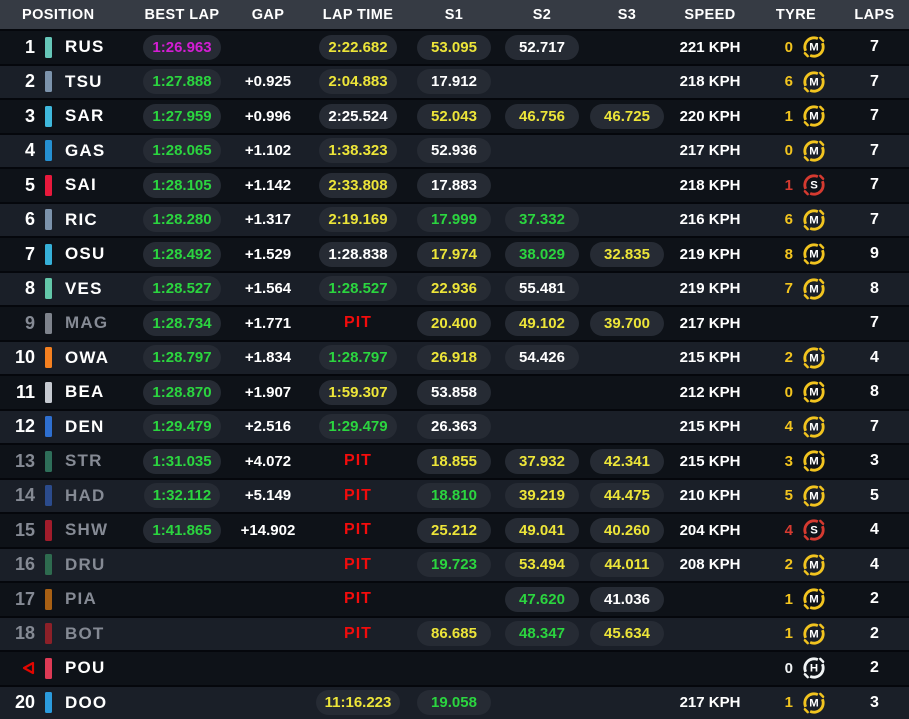 The image size is (909, 719). I want to click on best-lap-time: 1:28.527, so click(182, 289).